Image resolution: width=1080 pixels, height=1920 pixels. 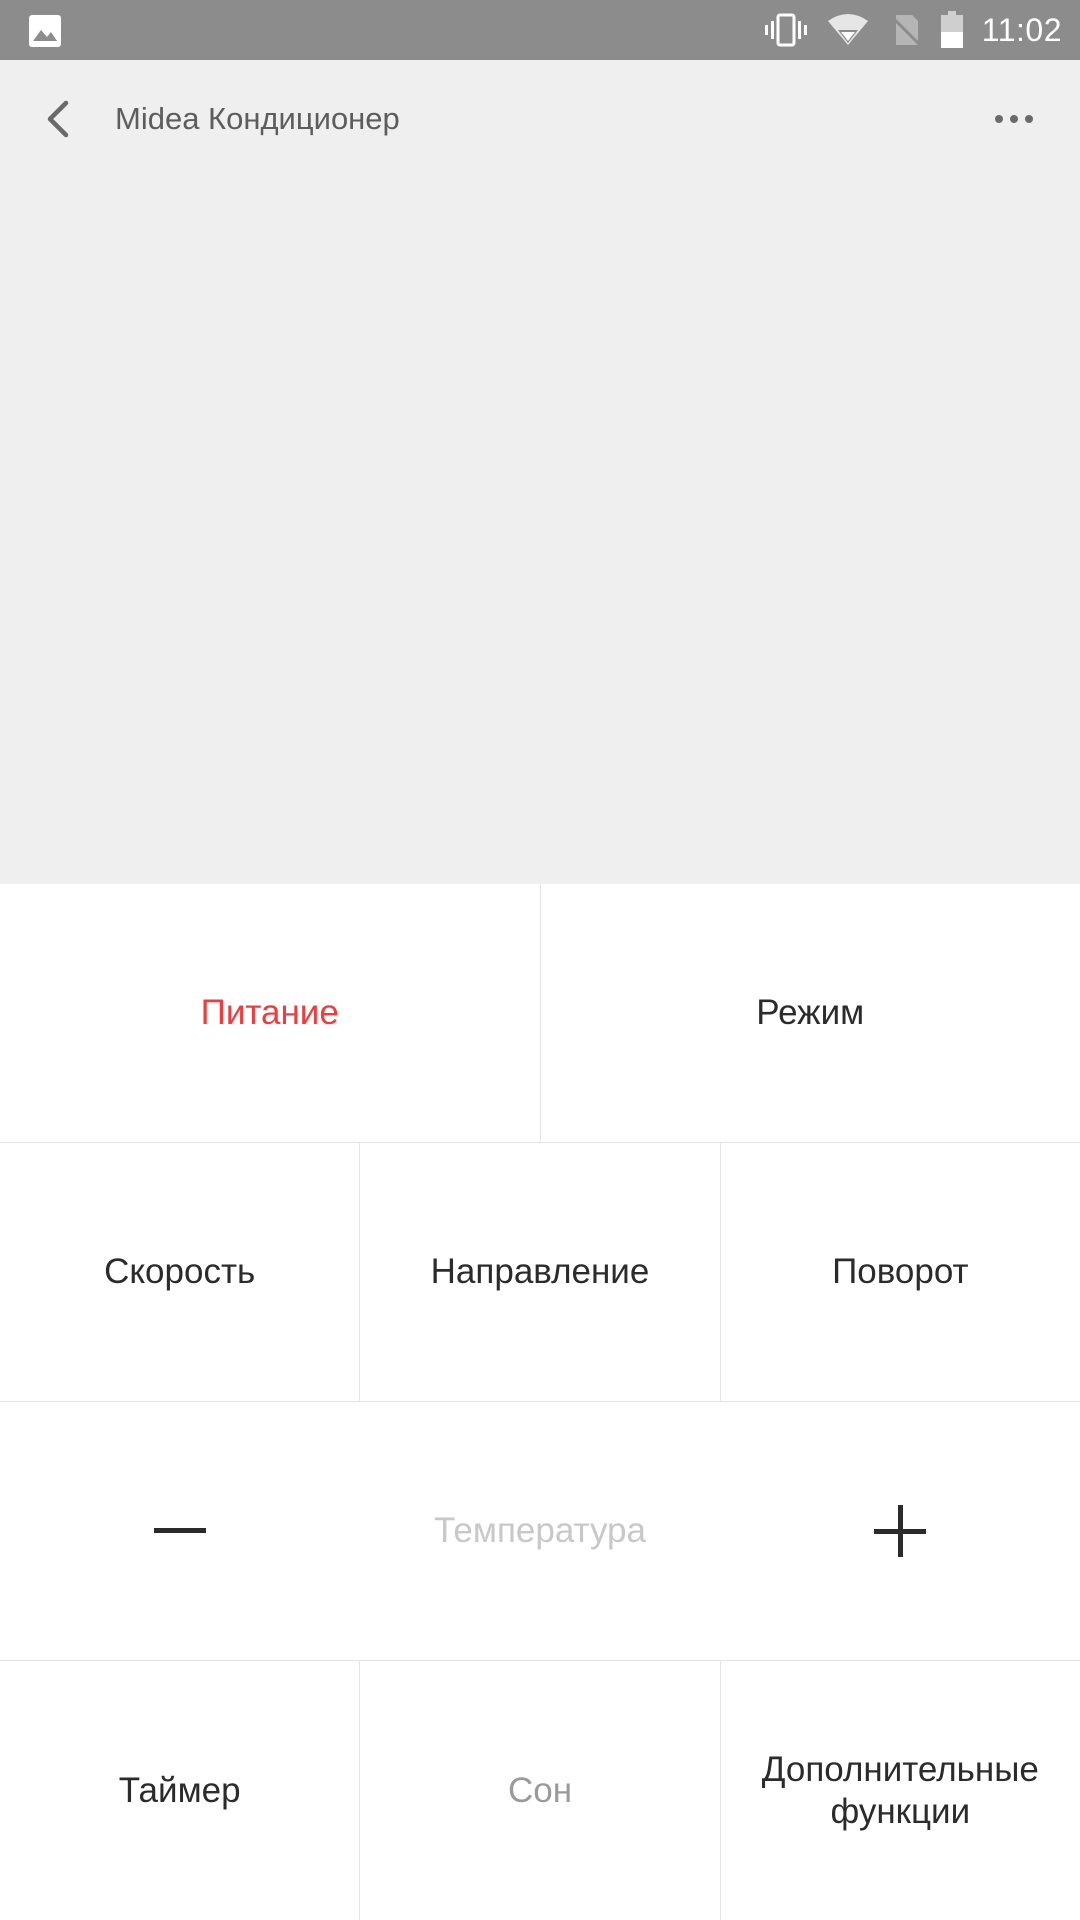 What do you see at coordinates (900, 1769) in the screenshot?
I see `extra-functions-label-line1: Дополнительные` at bounding box center [900, 1769].